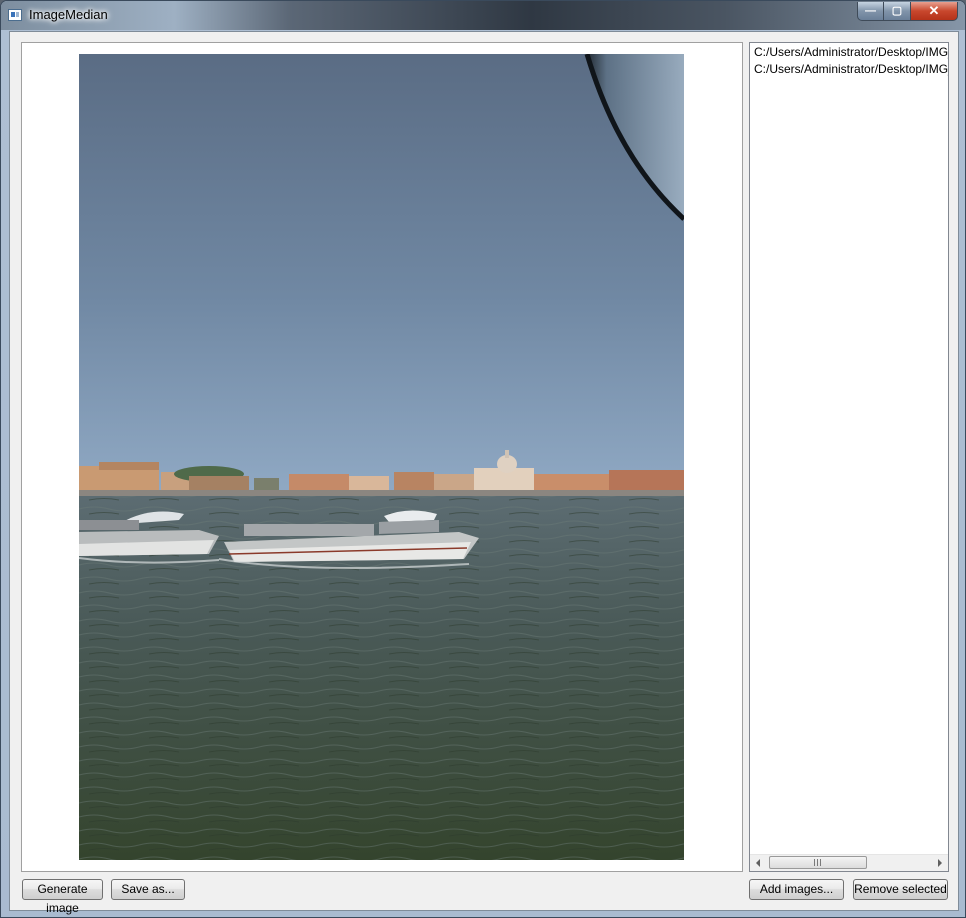 This screenshot has width=966, height=918. I want to click on remove-selected-button: Remove selected, so click(900, 889).